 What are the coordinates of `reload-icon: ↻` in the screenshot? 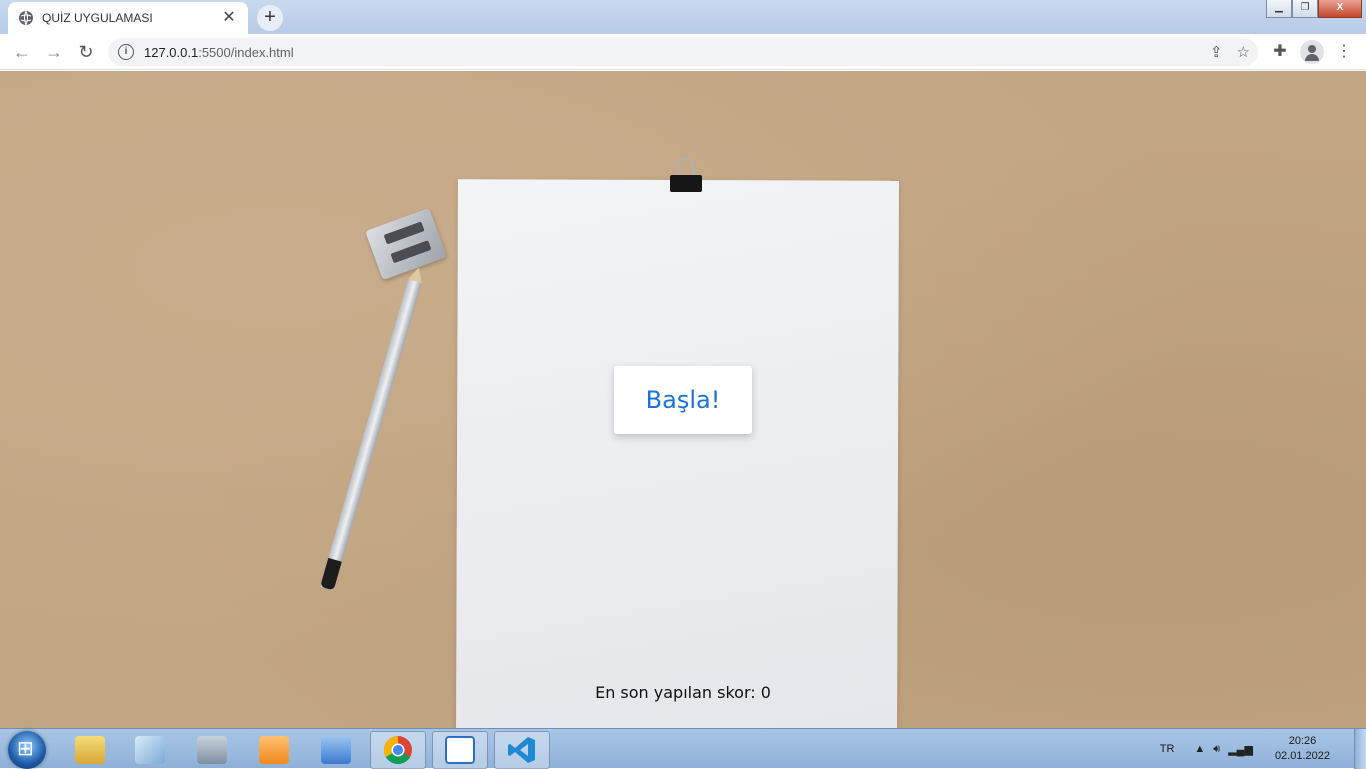 It's located at (86, 52).